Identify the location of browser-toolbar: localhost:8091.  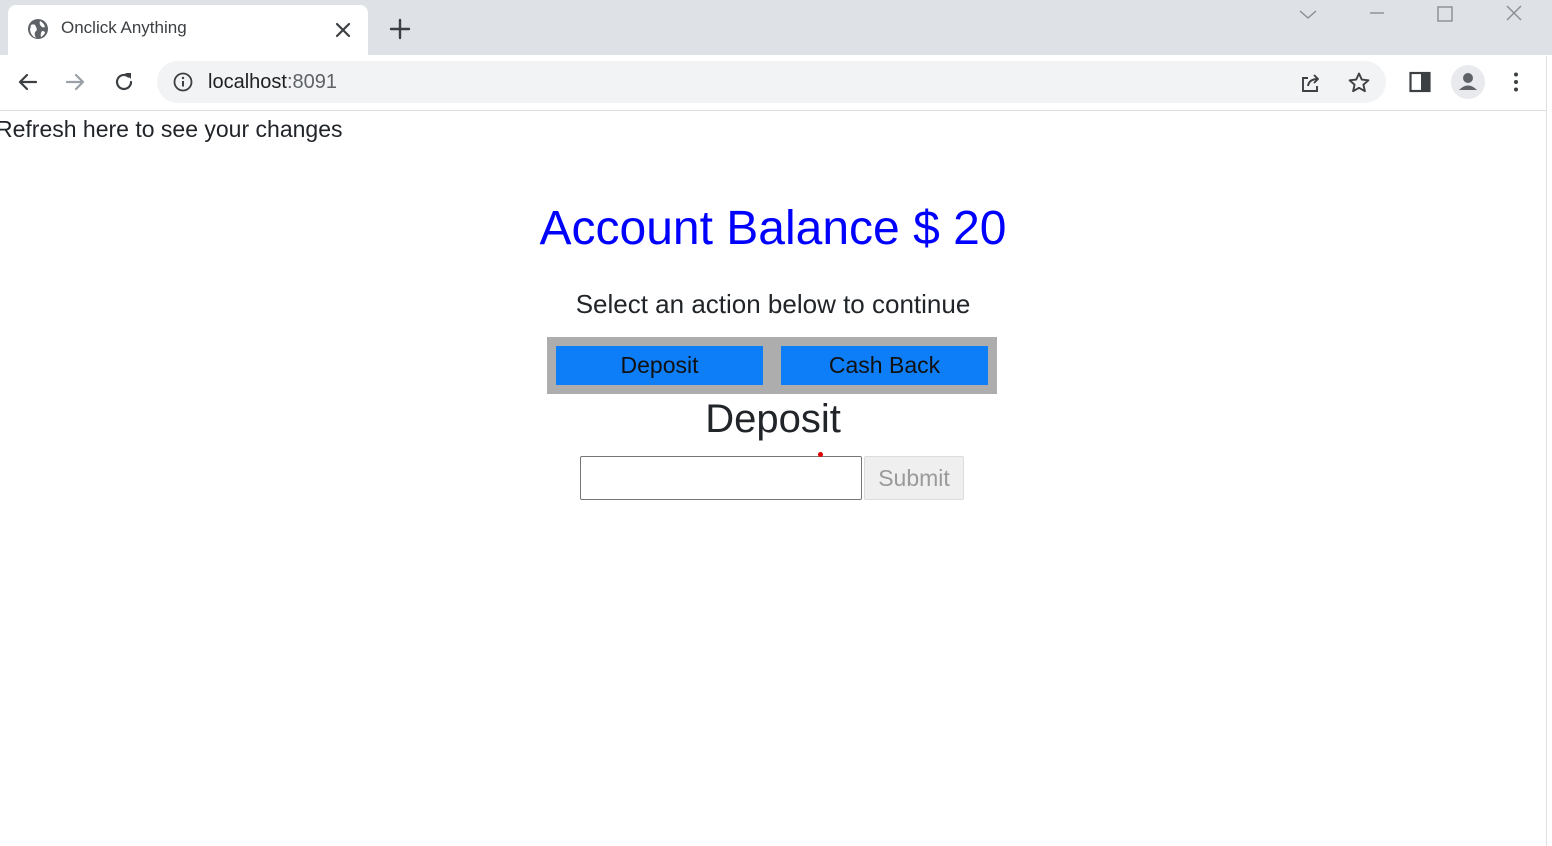
(776, 83).